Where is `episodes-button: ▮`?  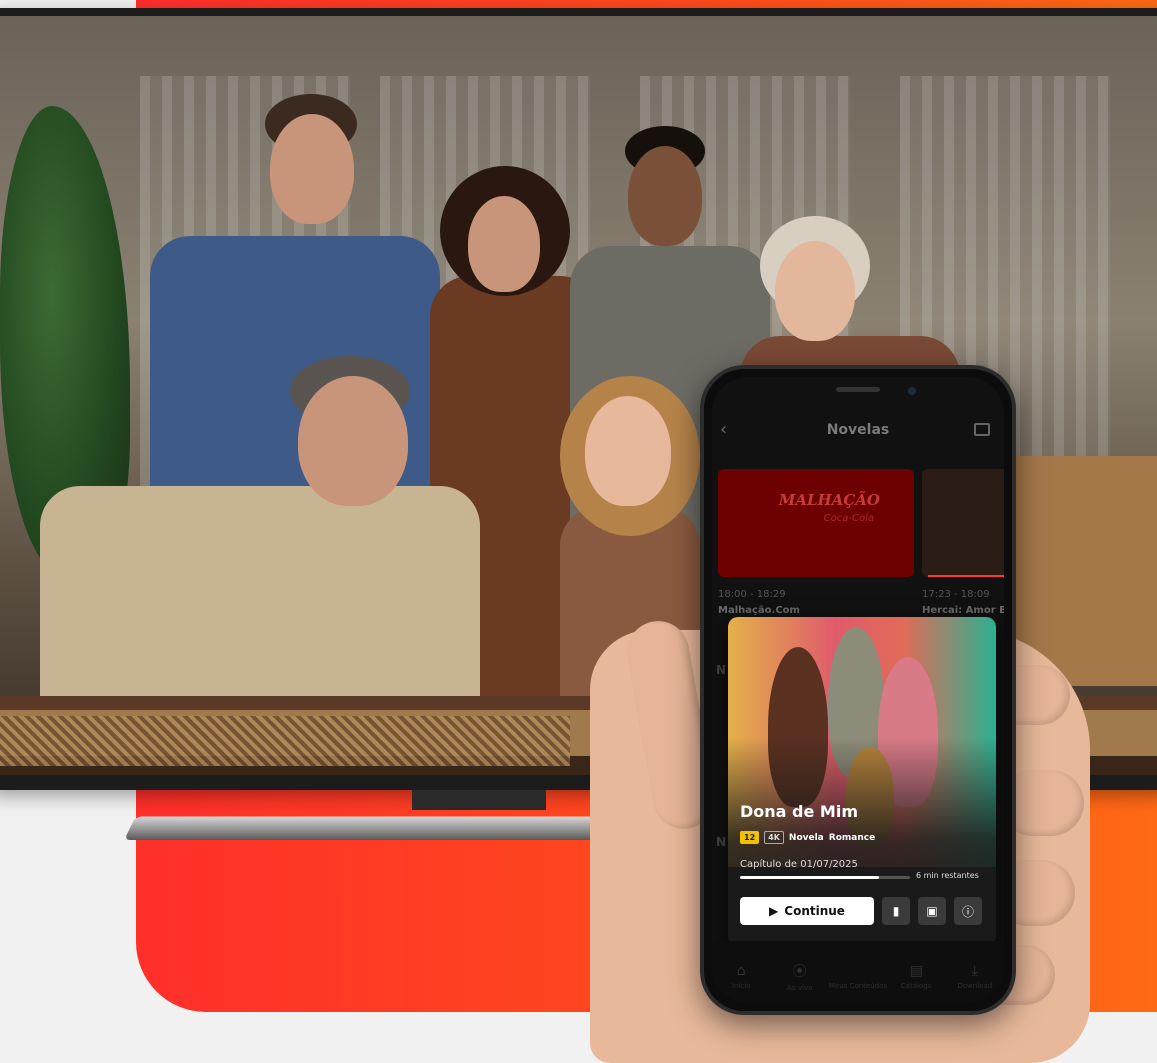 episodes-button: ▮ is located at coordinates (896, 911).